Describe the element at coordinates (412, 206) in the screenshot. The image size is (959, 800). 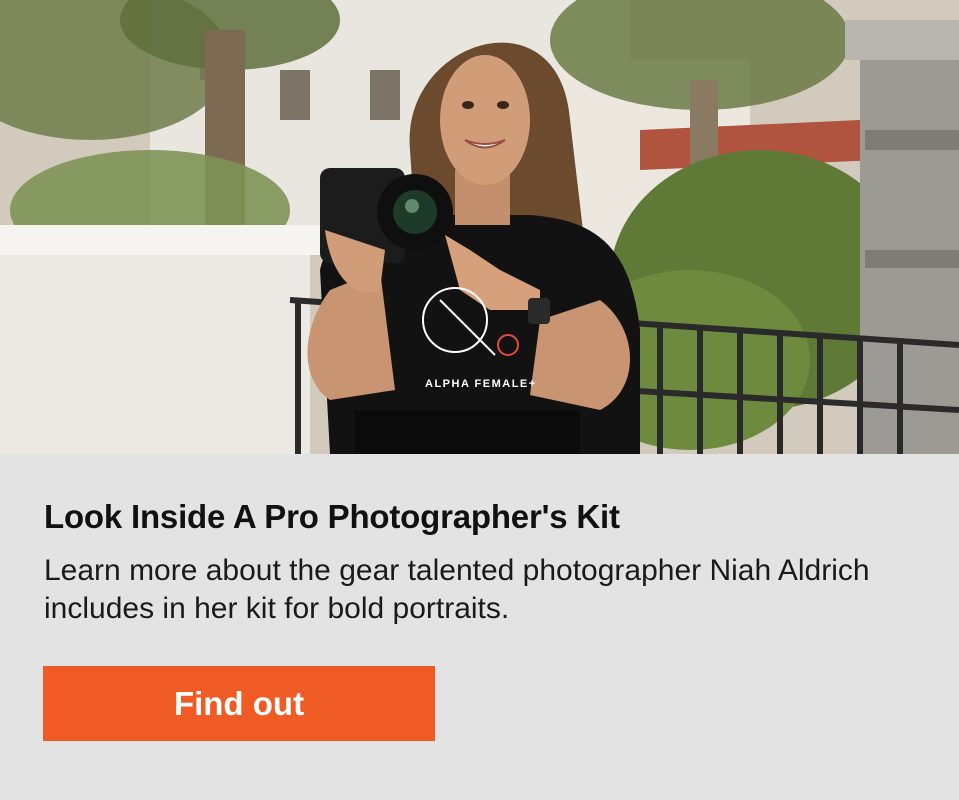
I see `camera-lens-reflection` at that location.